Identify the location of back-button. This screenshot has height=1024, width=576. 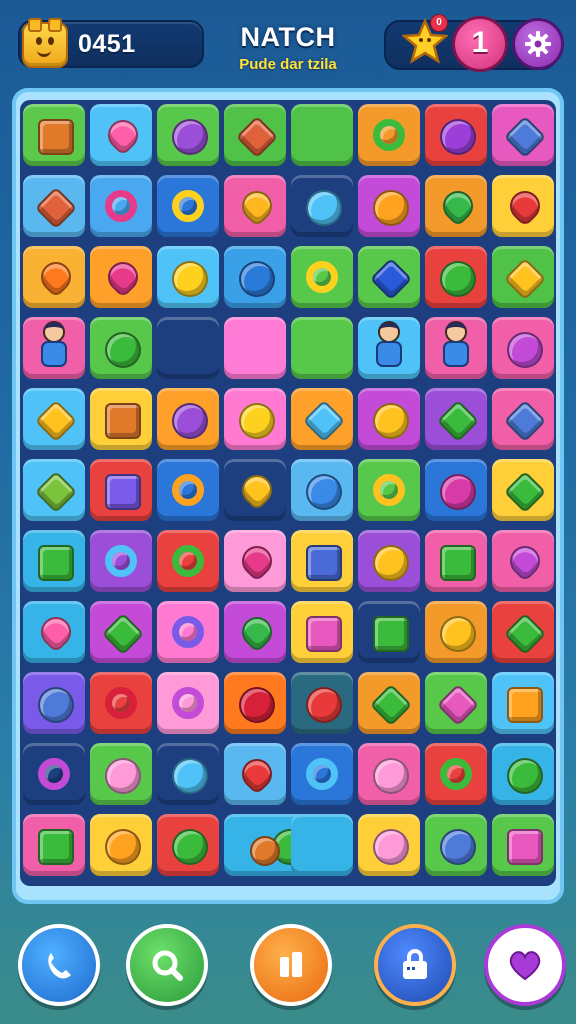
(59, 965).